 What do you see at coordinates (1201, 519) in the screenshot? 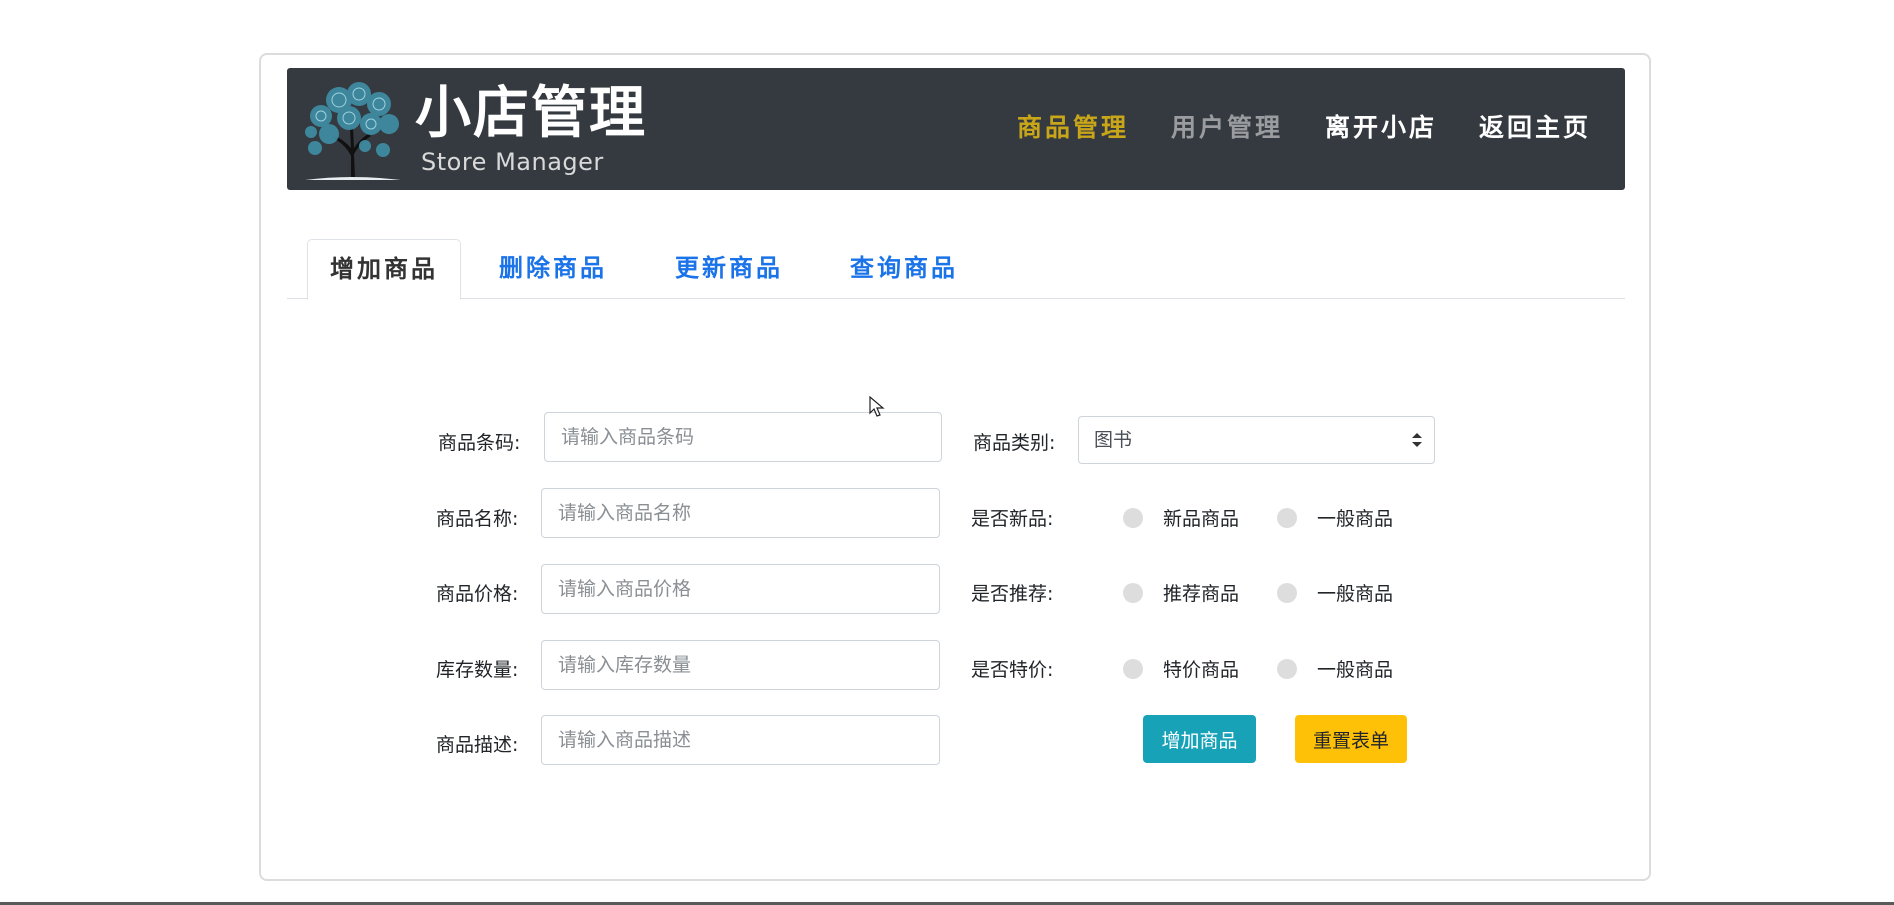
I see `radio-label: 新品商品` at bounding box center [1201, 519].